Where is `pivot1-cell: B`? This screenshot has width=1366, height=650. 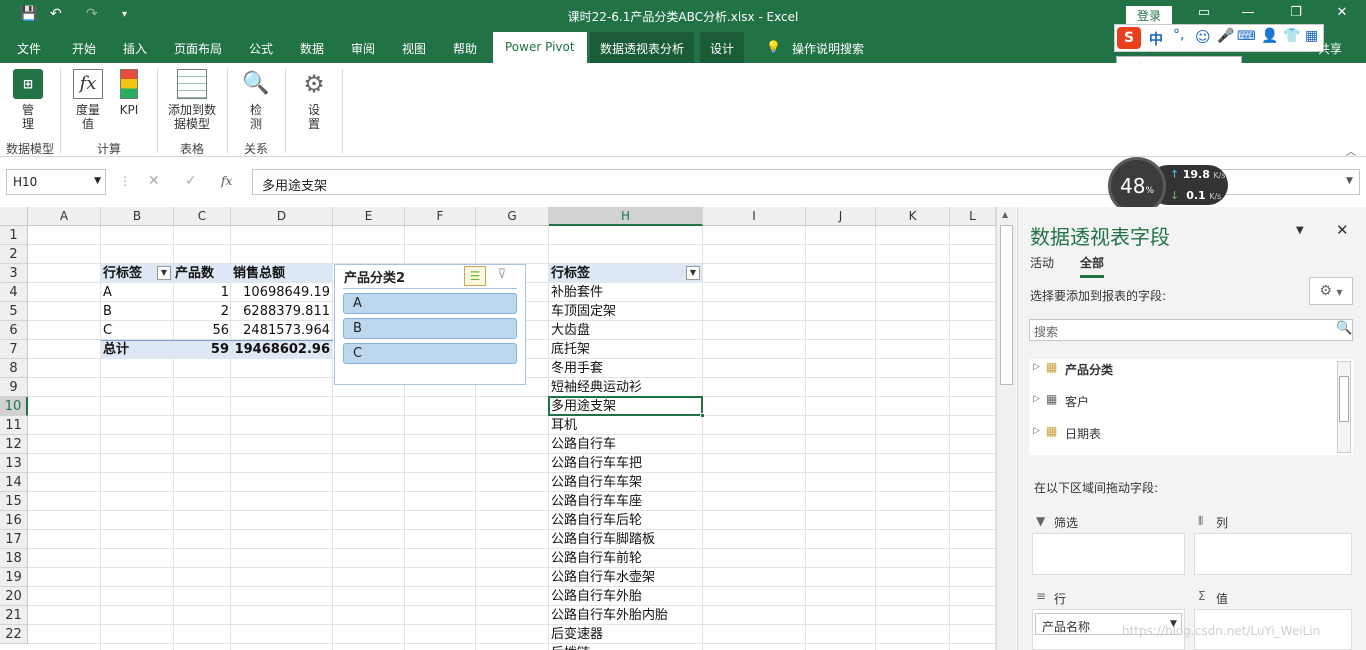 pivot1-cell: B is located at coordinates (107, 311).